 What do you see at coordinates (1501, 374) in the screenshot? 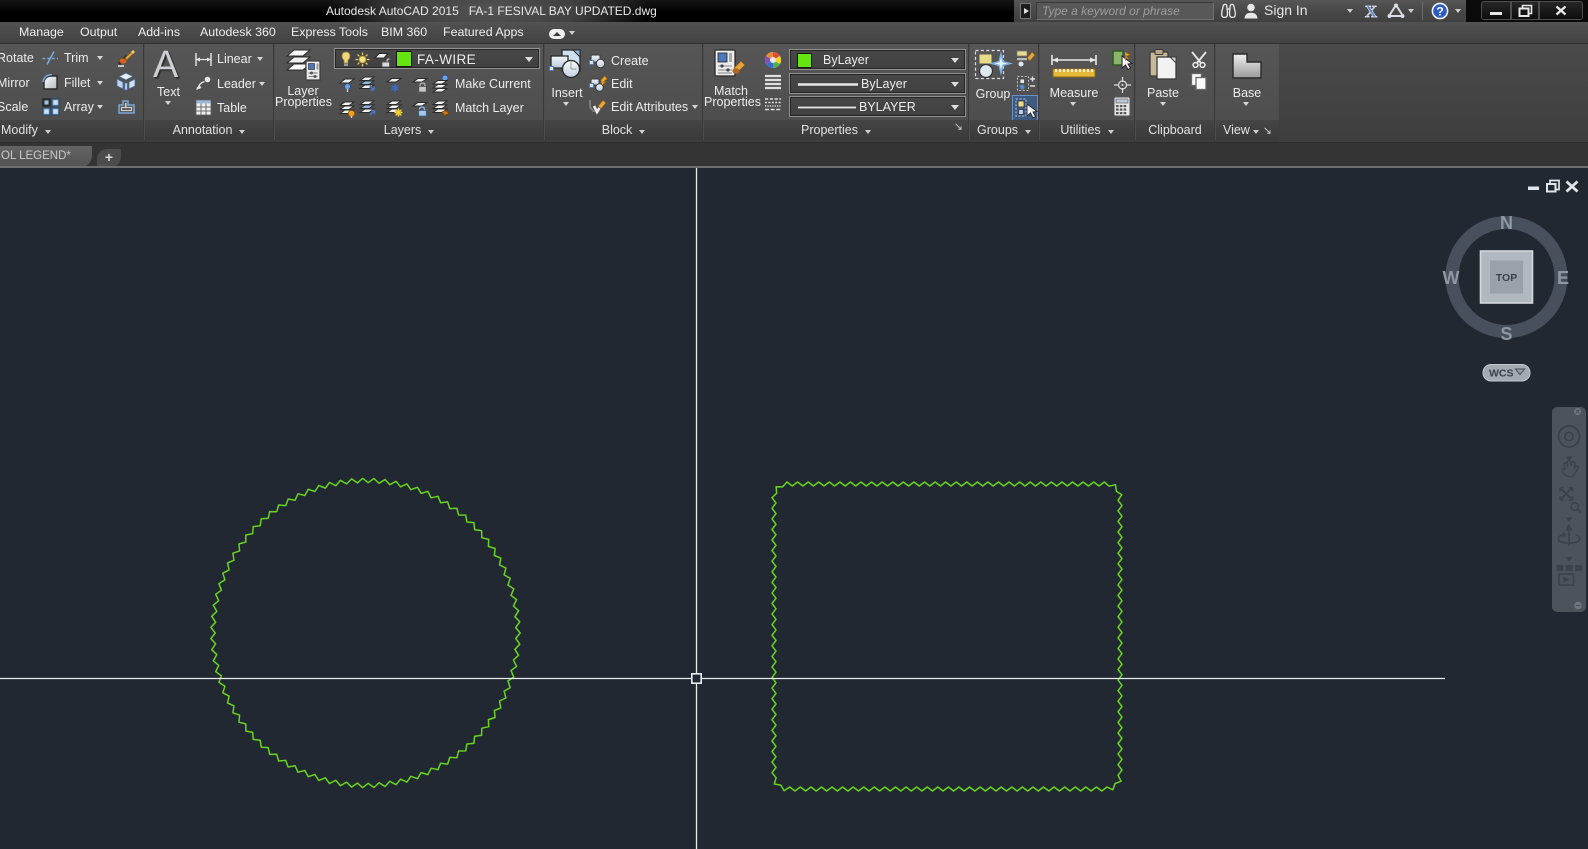
I see `svg-text: WCS` at bounding box center [1501, 374].